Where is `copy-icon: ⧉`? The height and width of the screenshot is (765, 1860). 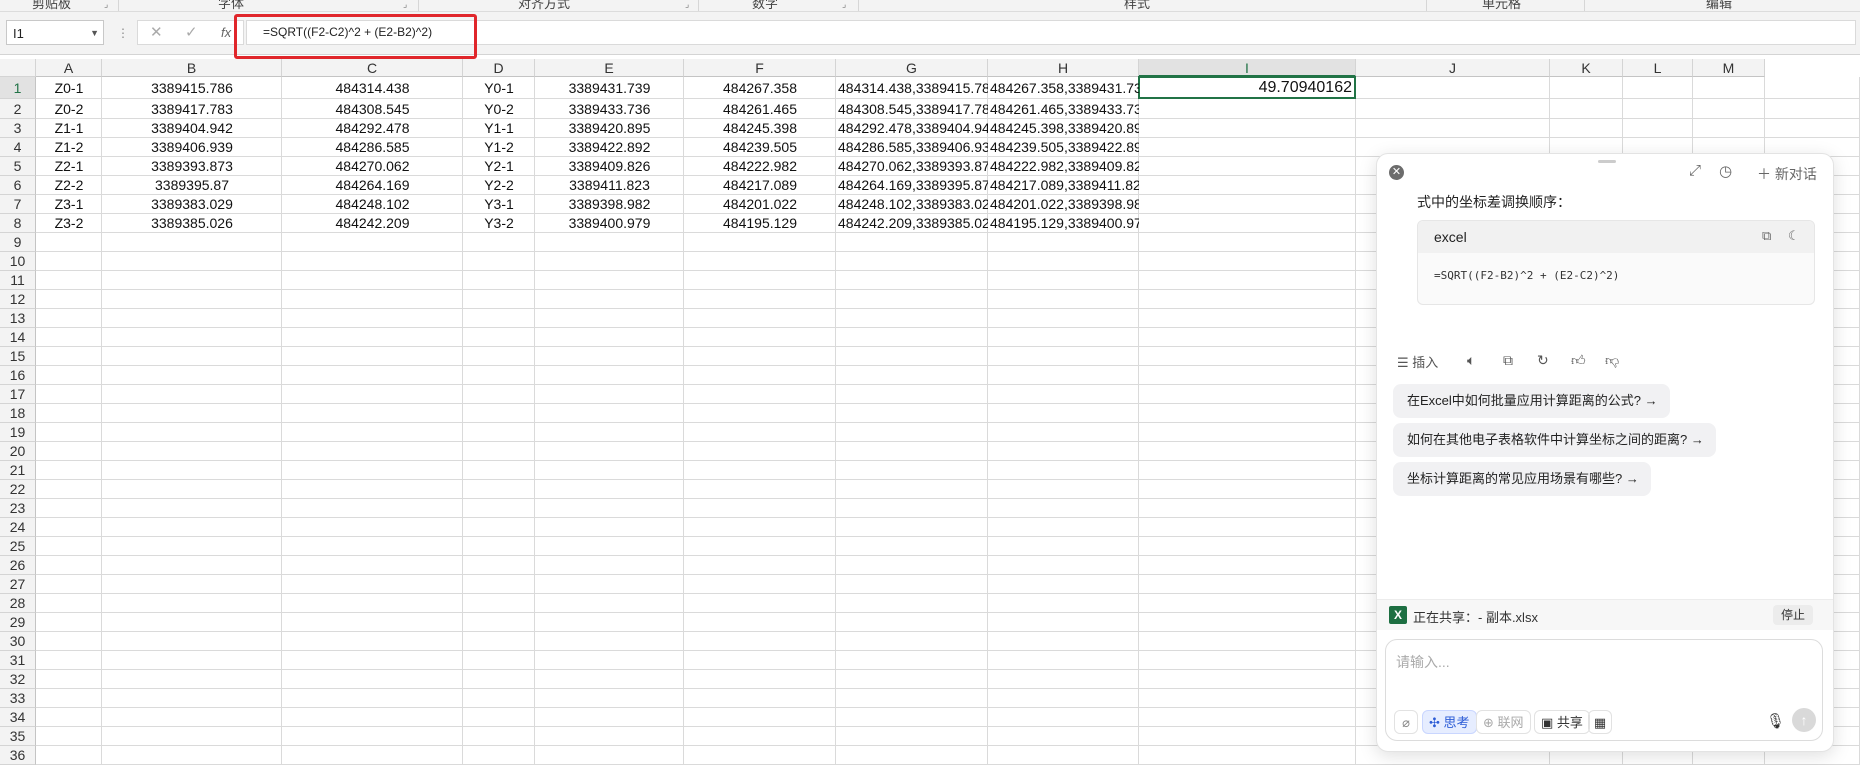
copy-icon: ⧉ is located at coordinates (1766, 236).